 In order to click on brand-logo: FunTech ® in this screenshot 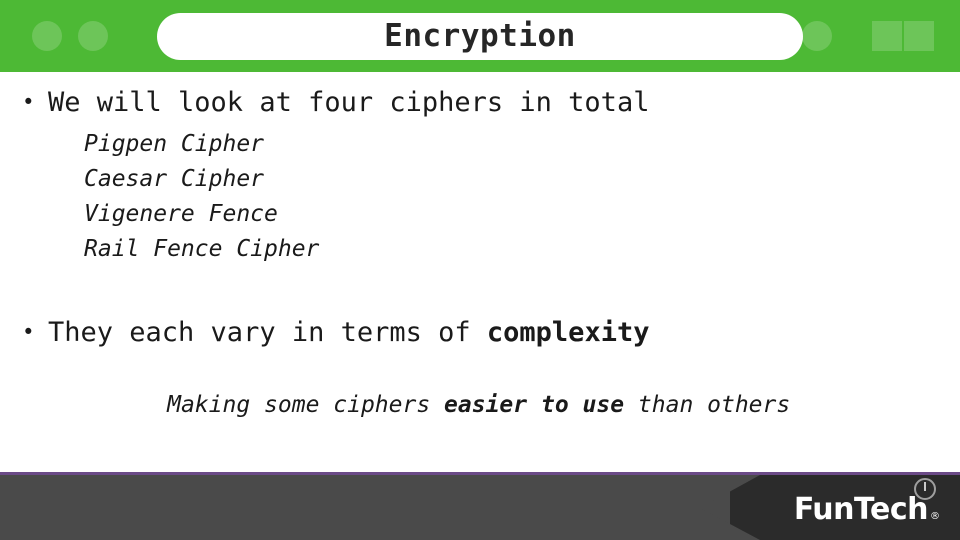, I will do `click(867, 510)`.